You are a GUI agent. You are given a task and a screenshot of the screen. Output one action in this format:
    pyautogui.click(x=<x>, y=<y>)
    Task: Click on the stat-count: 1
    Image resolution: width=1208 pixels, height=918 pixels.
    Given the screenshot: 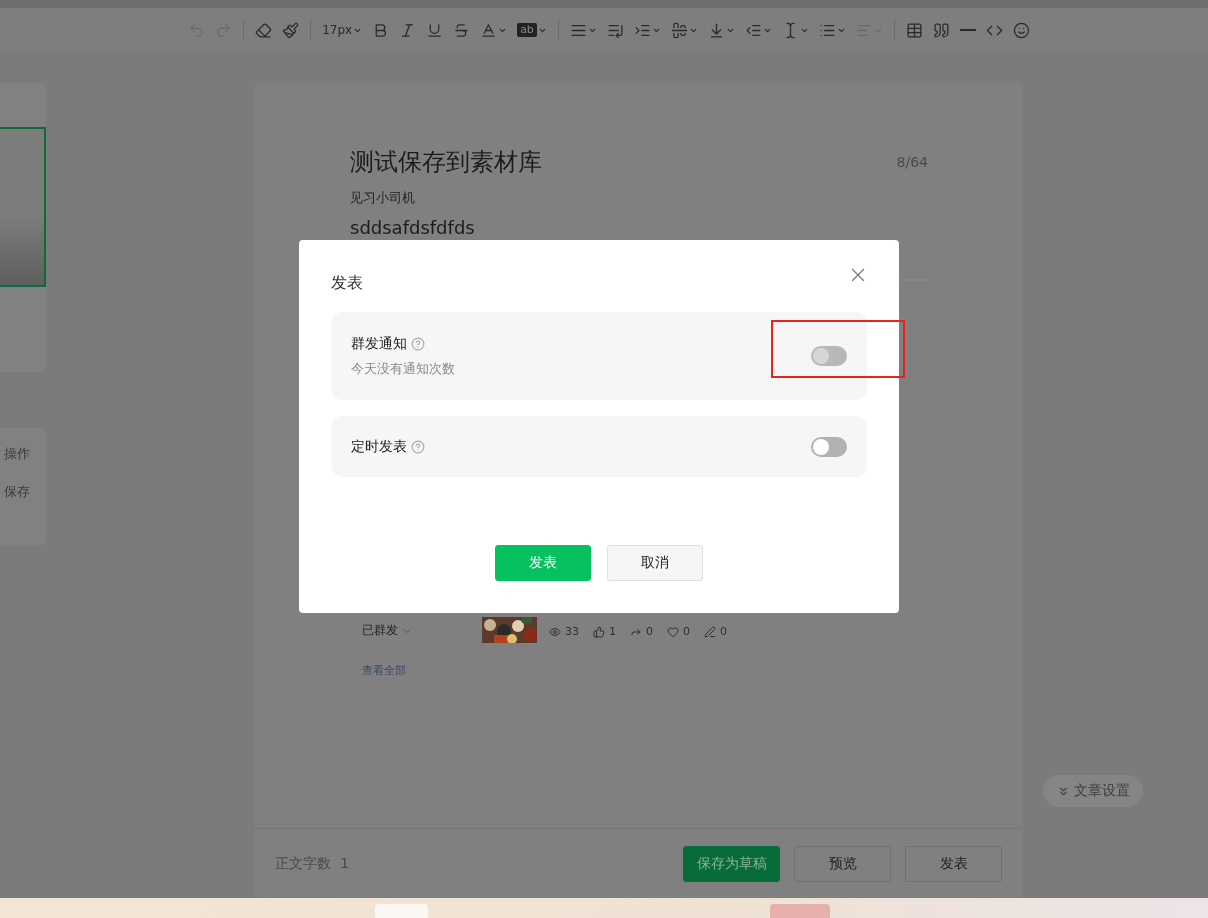 What is the action you would take?
    pyautogui.click(x=604, y=631)
    